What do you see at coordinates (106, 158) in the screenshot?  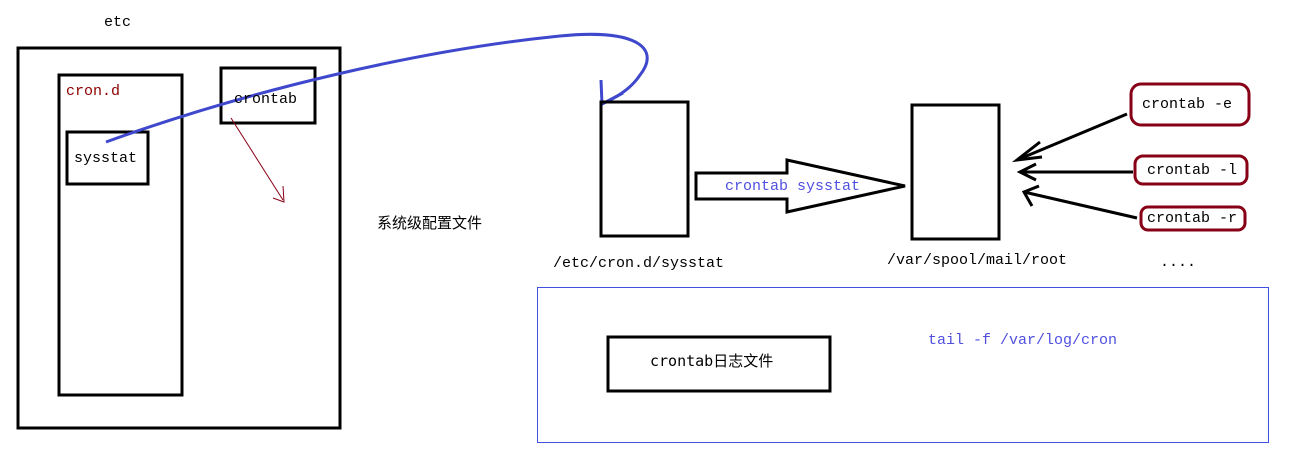 I see `sysstat-label: sysstat` at bounding box center [106, 158].